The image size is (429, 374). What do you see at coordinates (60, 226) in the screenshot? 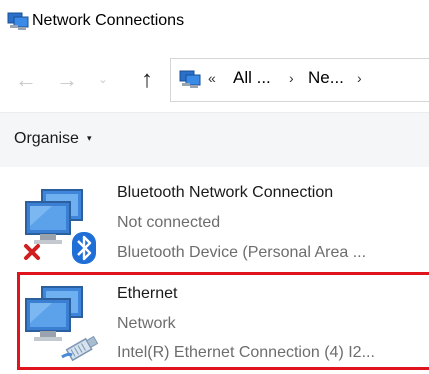
I see `bluetooth-connection-icon` at bounding box center [60, 226].